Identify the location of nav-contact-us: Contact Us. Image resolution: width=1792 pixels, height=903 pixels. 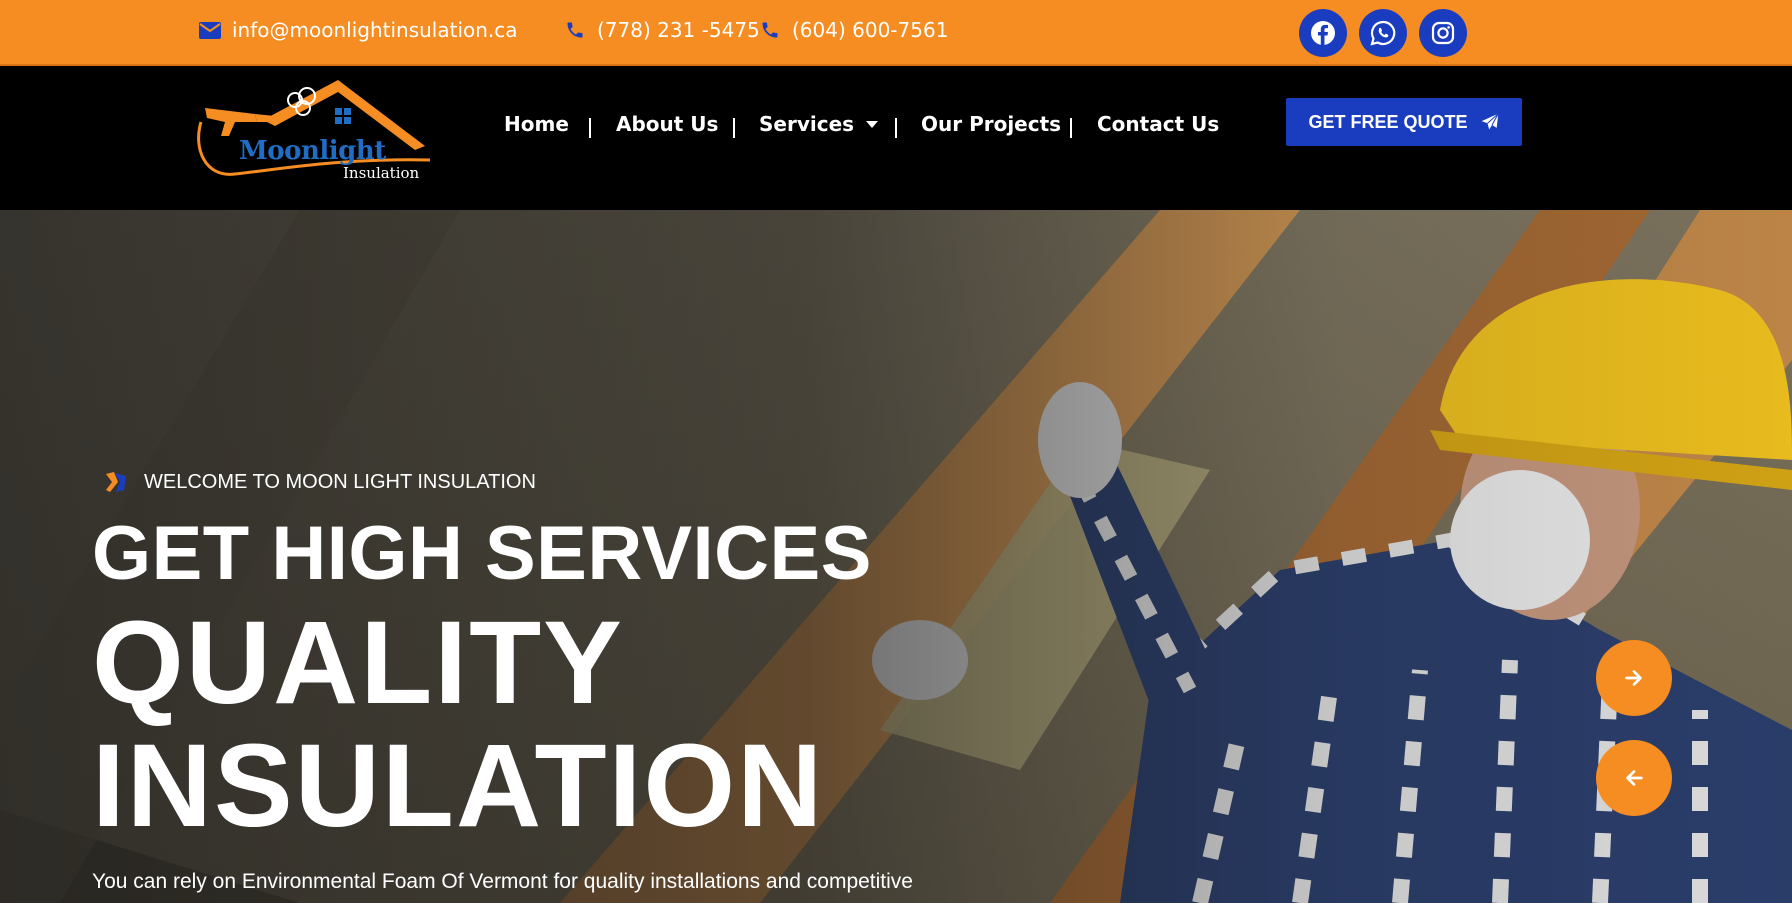
(1158, 124).